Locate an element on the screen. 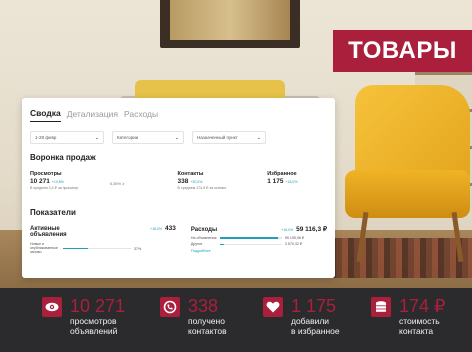 Image resolution: width=472 pixels, height=352 pixels. stat-favorites-line1: добавили is located at coordinates (310, 321).